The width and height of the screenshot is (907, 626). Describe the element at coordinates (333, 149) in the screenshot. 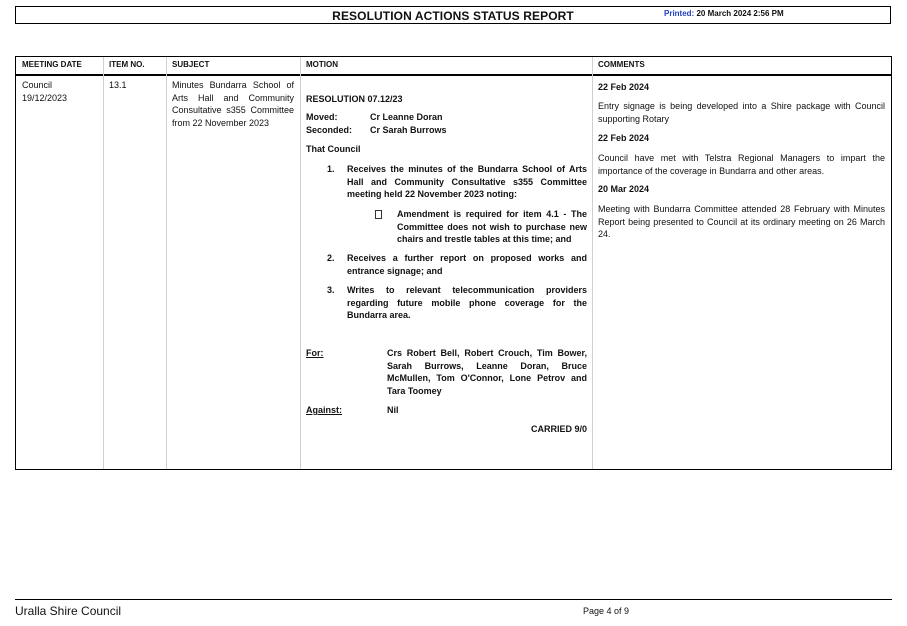

I see `that-council-heading: That Council` at that location.